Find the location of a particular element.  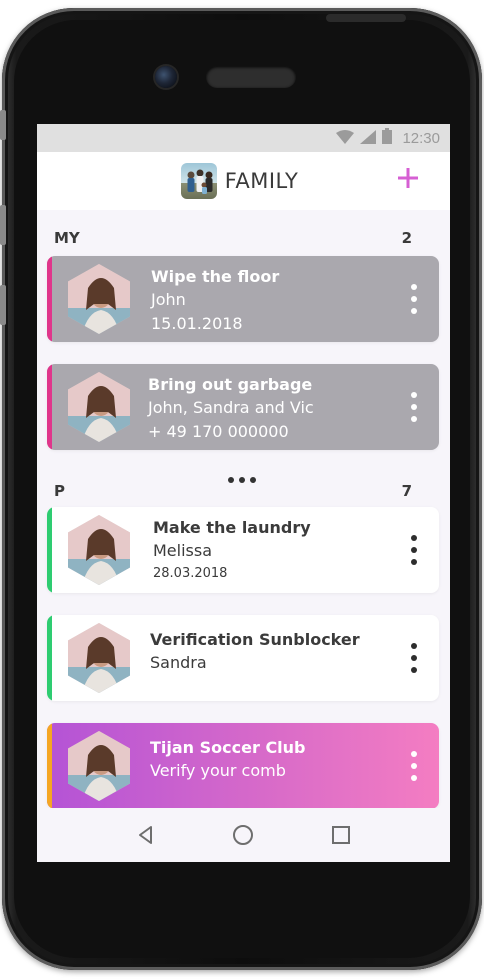

task-title: Wipe the floor is located at coordinates (215, 276).